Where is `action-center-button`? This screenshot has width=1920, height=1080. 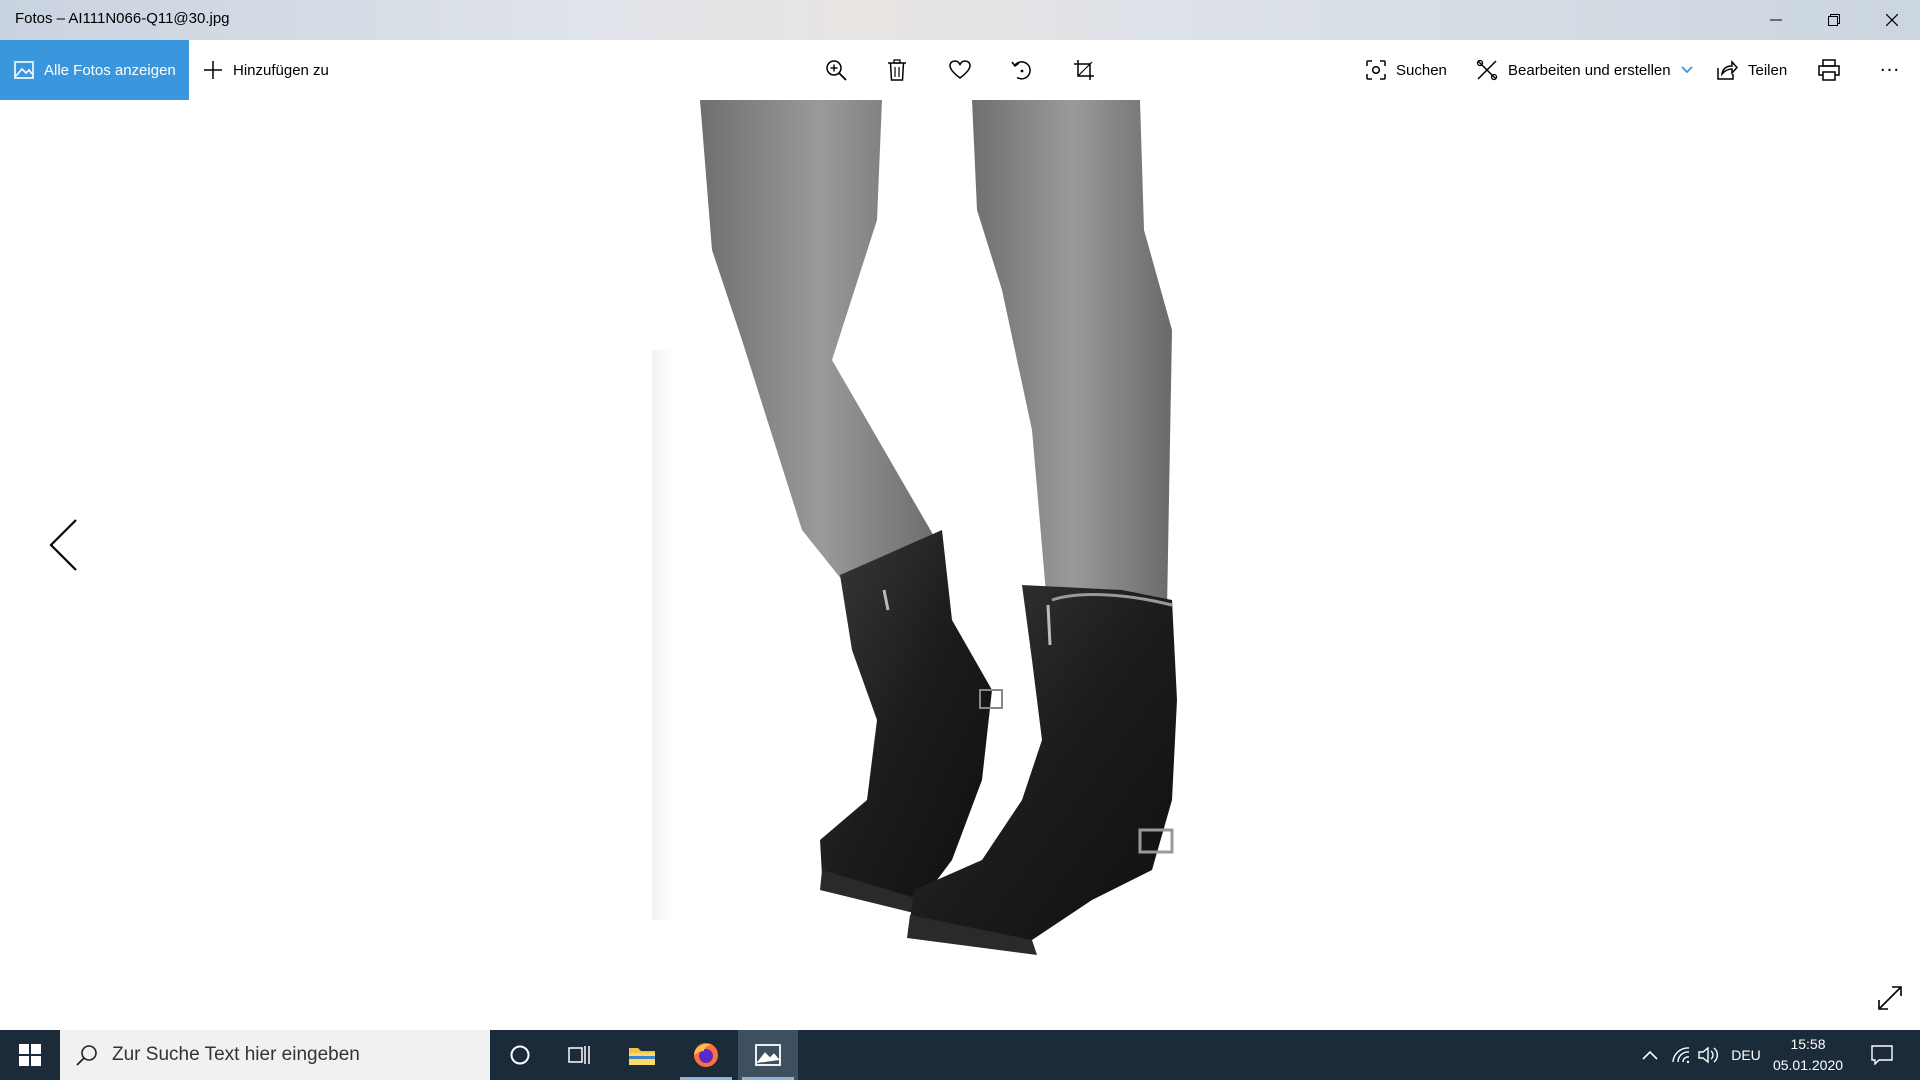
action-center-button is located at coordinates (1882, 1055).